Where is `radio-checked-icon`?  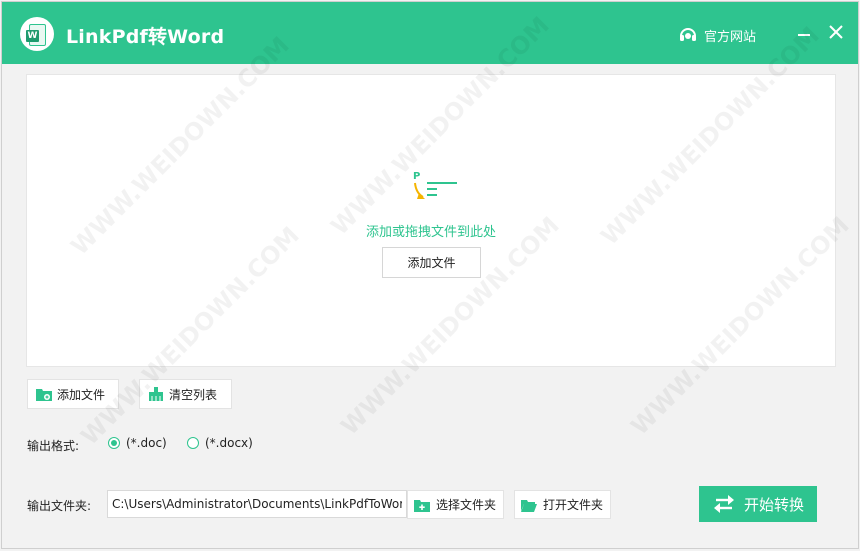 radio-checked-icon is located at coordinates (114, 443).